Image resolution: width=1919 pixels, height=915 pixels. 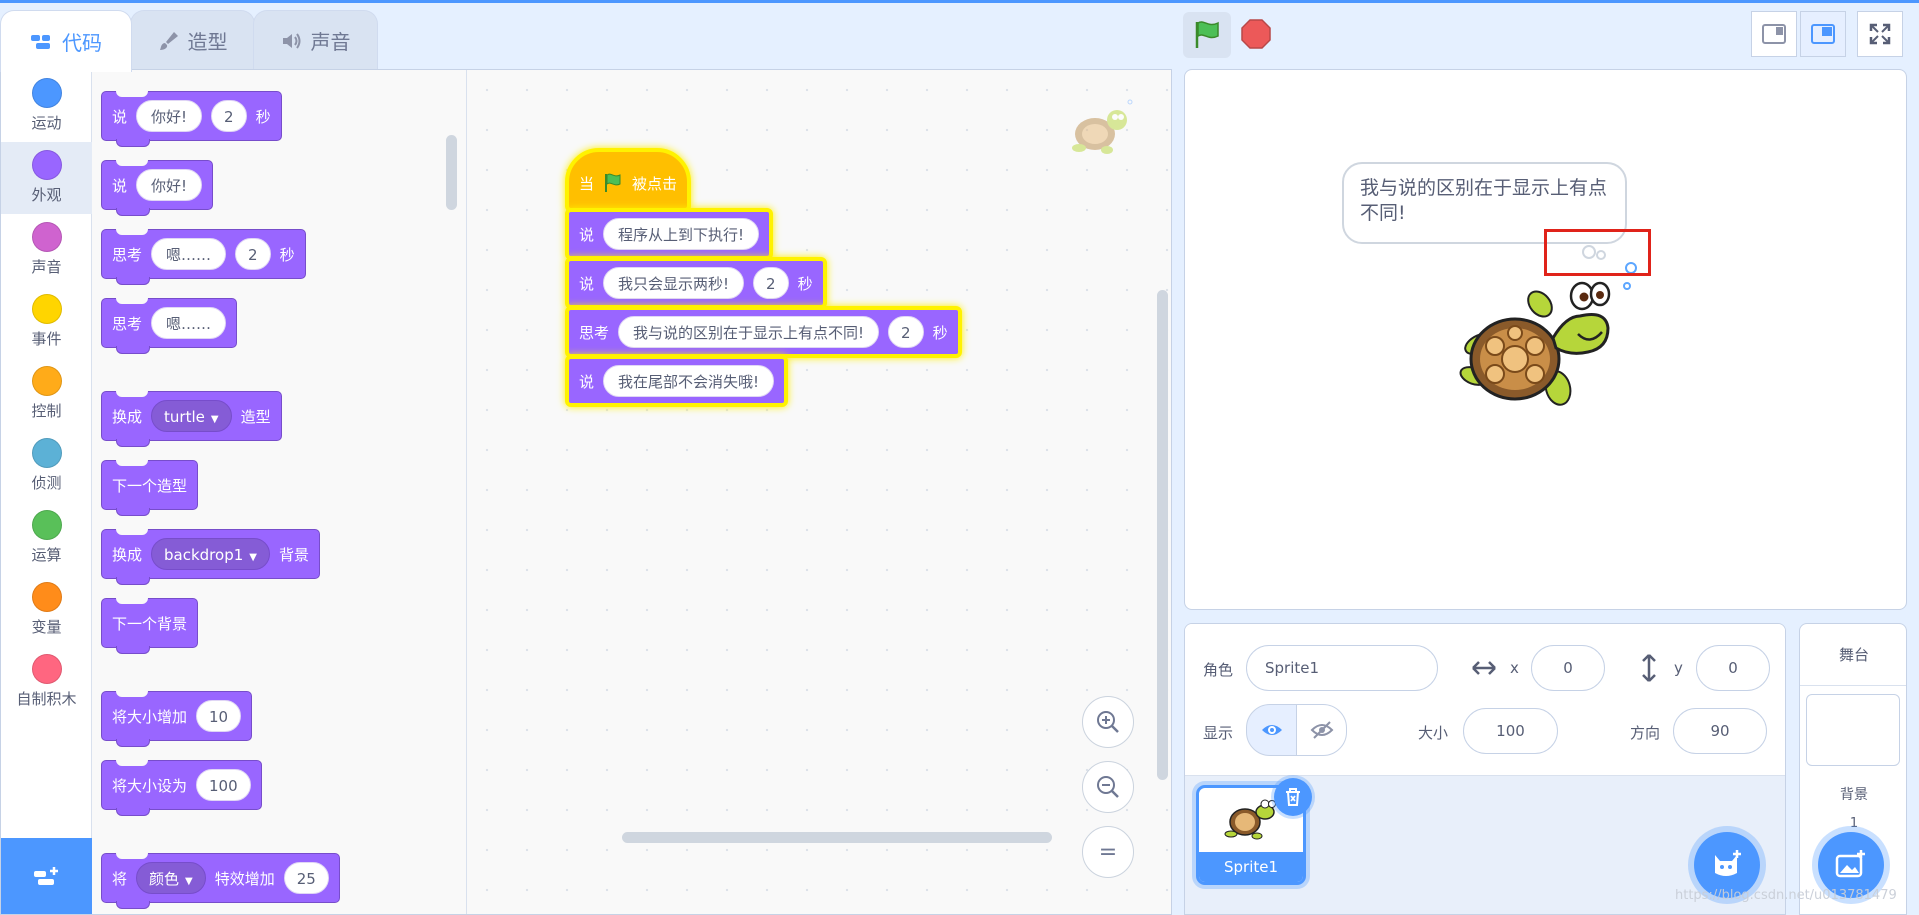 I want to click on costume-dropdown: turtle ▼, so click(x=191, y=416).